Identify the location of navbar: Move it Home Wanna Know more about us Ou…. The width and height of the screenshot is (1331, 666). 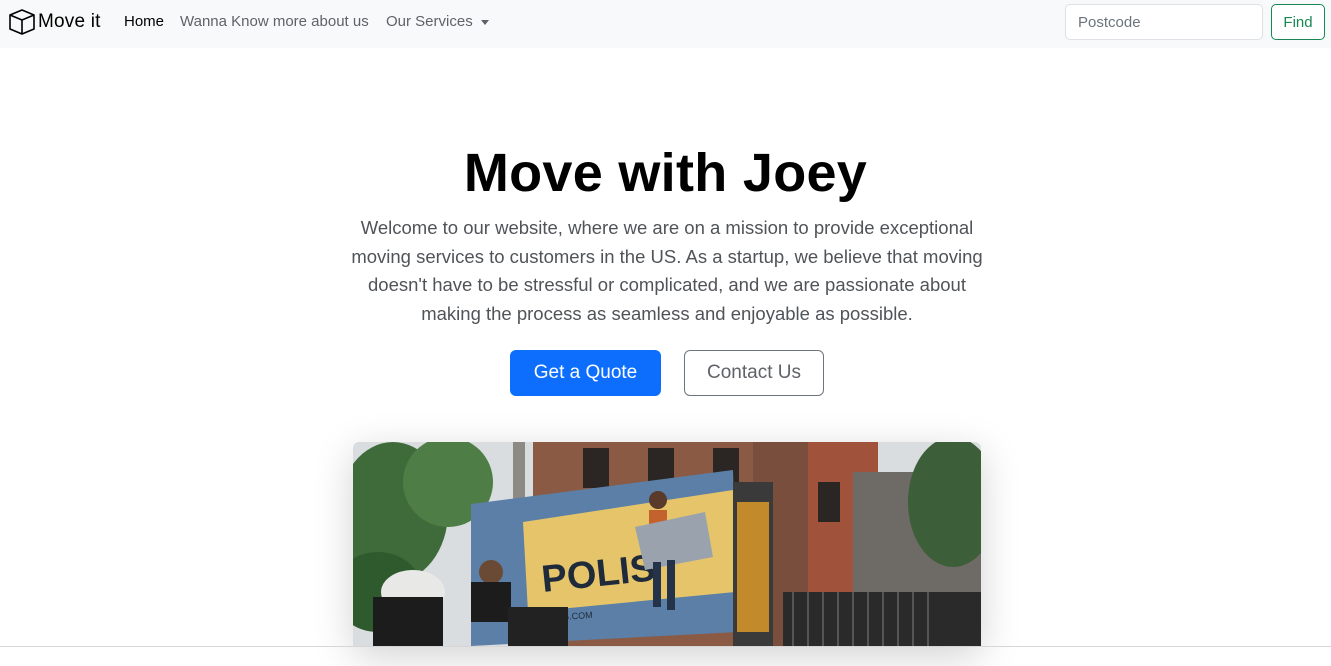
(665, 24).